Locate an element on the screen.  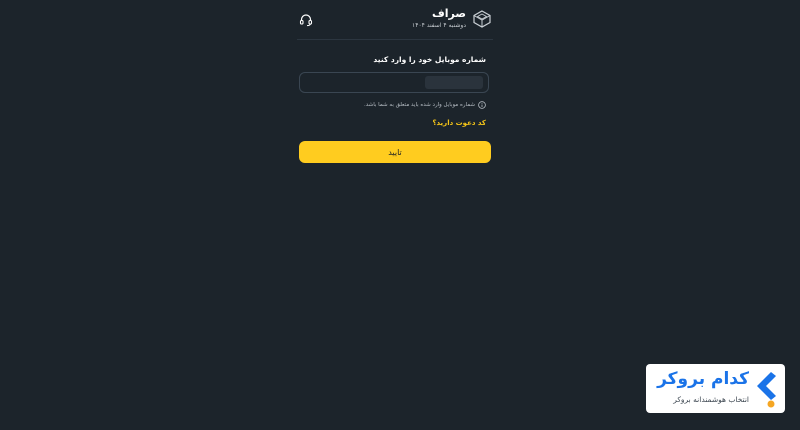
app-title: صراف is located at coordinates (448, 13).